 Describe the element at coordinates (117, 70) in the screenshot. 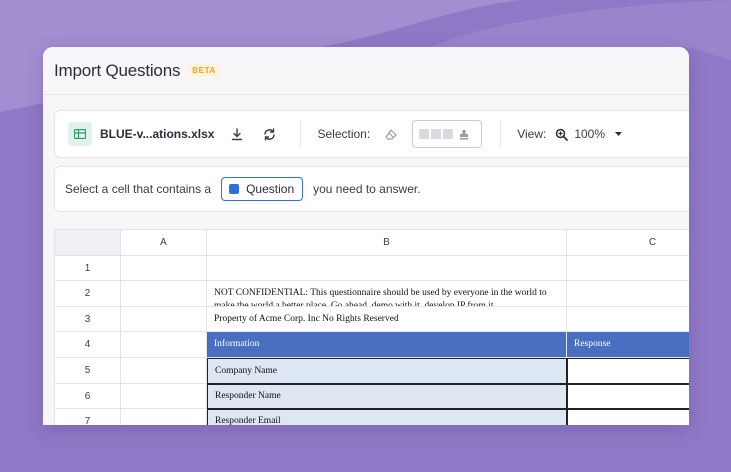

I see `page-title: Import Questions` at that location.